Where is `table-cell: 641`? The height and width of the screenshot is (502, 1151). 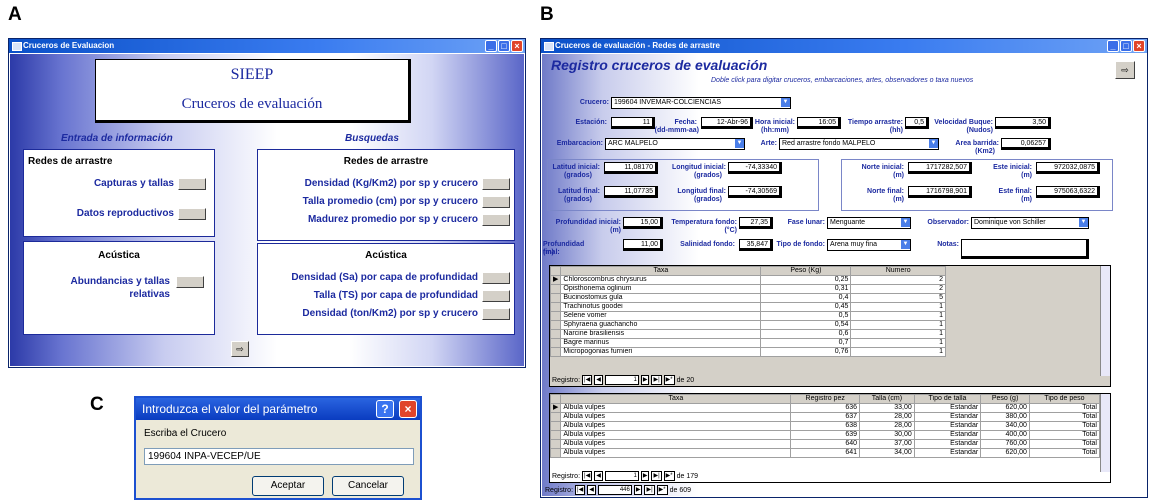 table-cell: 641 is located at coordinates (825, 453).